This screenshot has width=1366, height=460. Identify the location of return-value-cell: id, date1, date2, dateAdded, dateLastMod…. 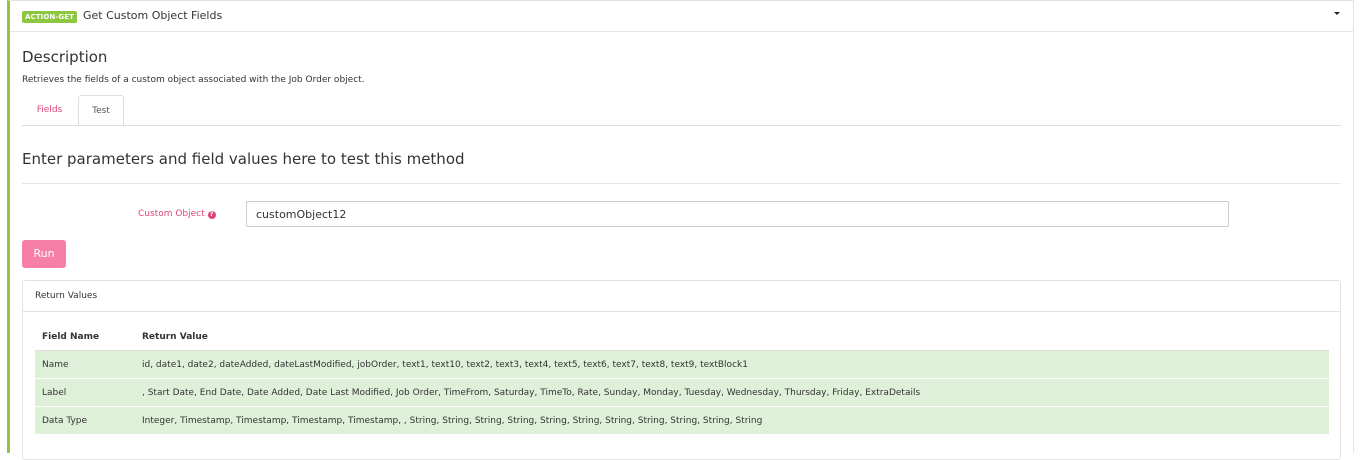
(732, 364).